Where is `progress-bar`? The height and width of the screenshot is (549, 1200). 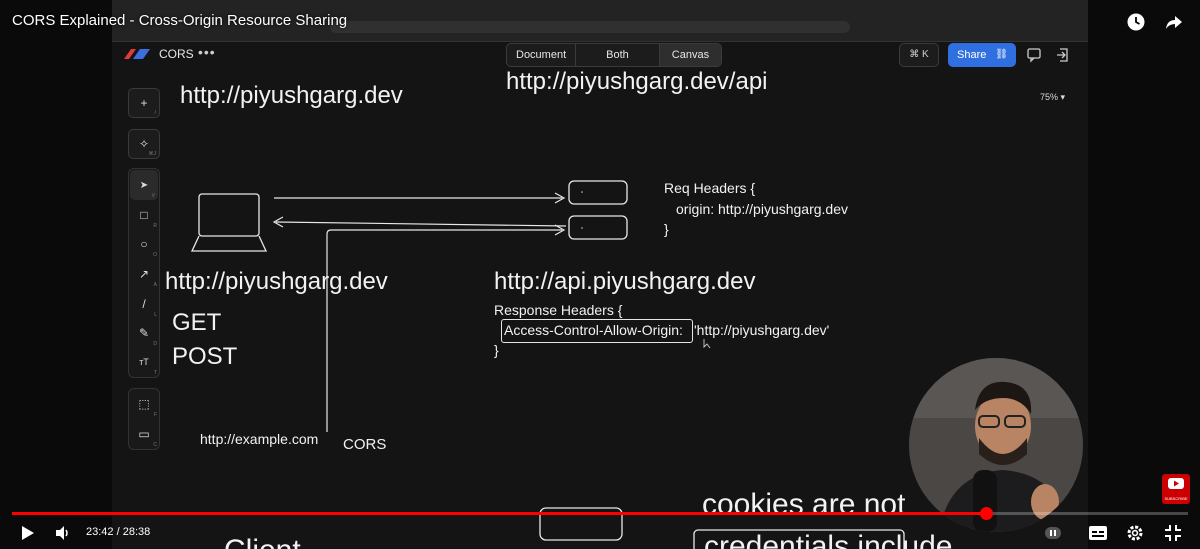 progress-bar is located at coordinates (600, 513).